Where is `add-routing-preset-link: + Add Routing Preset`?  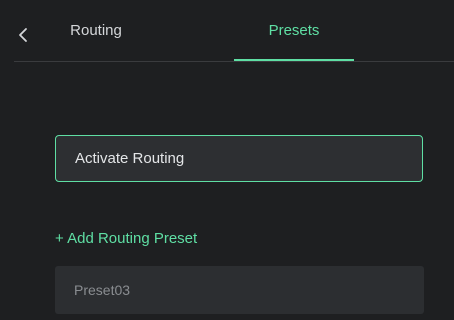 add-routing-preset-link: + Add Routing Preset is located at coordinates (126, 238).